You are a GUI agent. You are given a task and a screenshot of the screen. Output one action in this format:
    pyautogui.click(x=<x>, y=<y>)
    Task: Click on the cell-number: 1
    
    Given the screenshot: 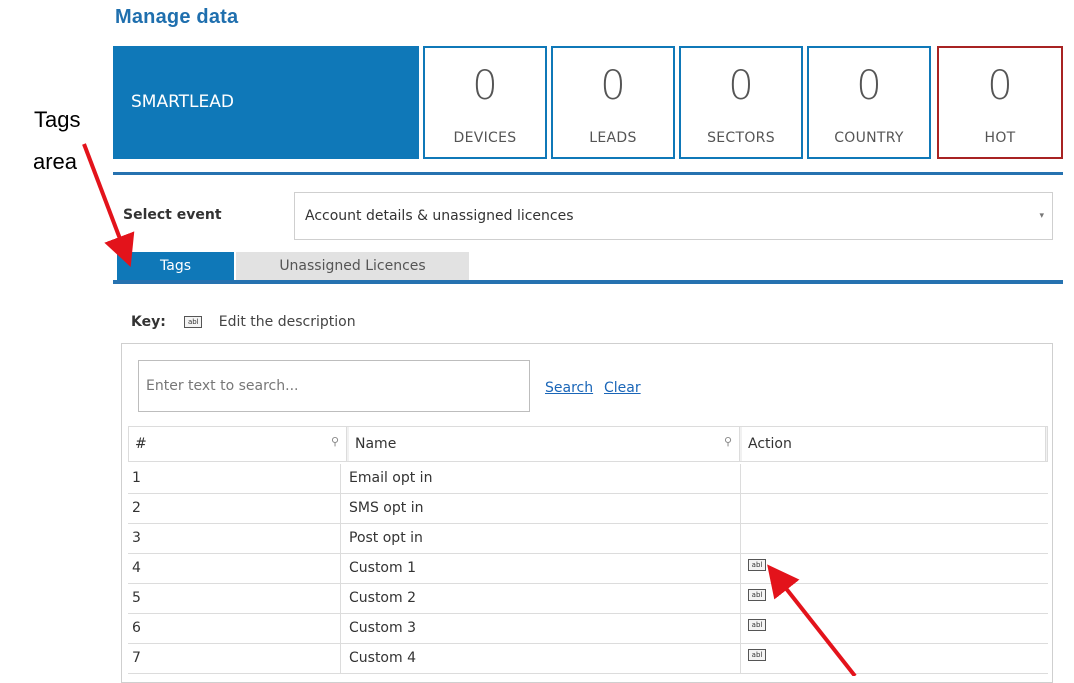 What is the action you would take?
    pyautogui.click(x=136, y=478)
    